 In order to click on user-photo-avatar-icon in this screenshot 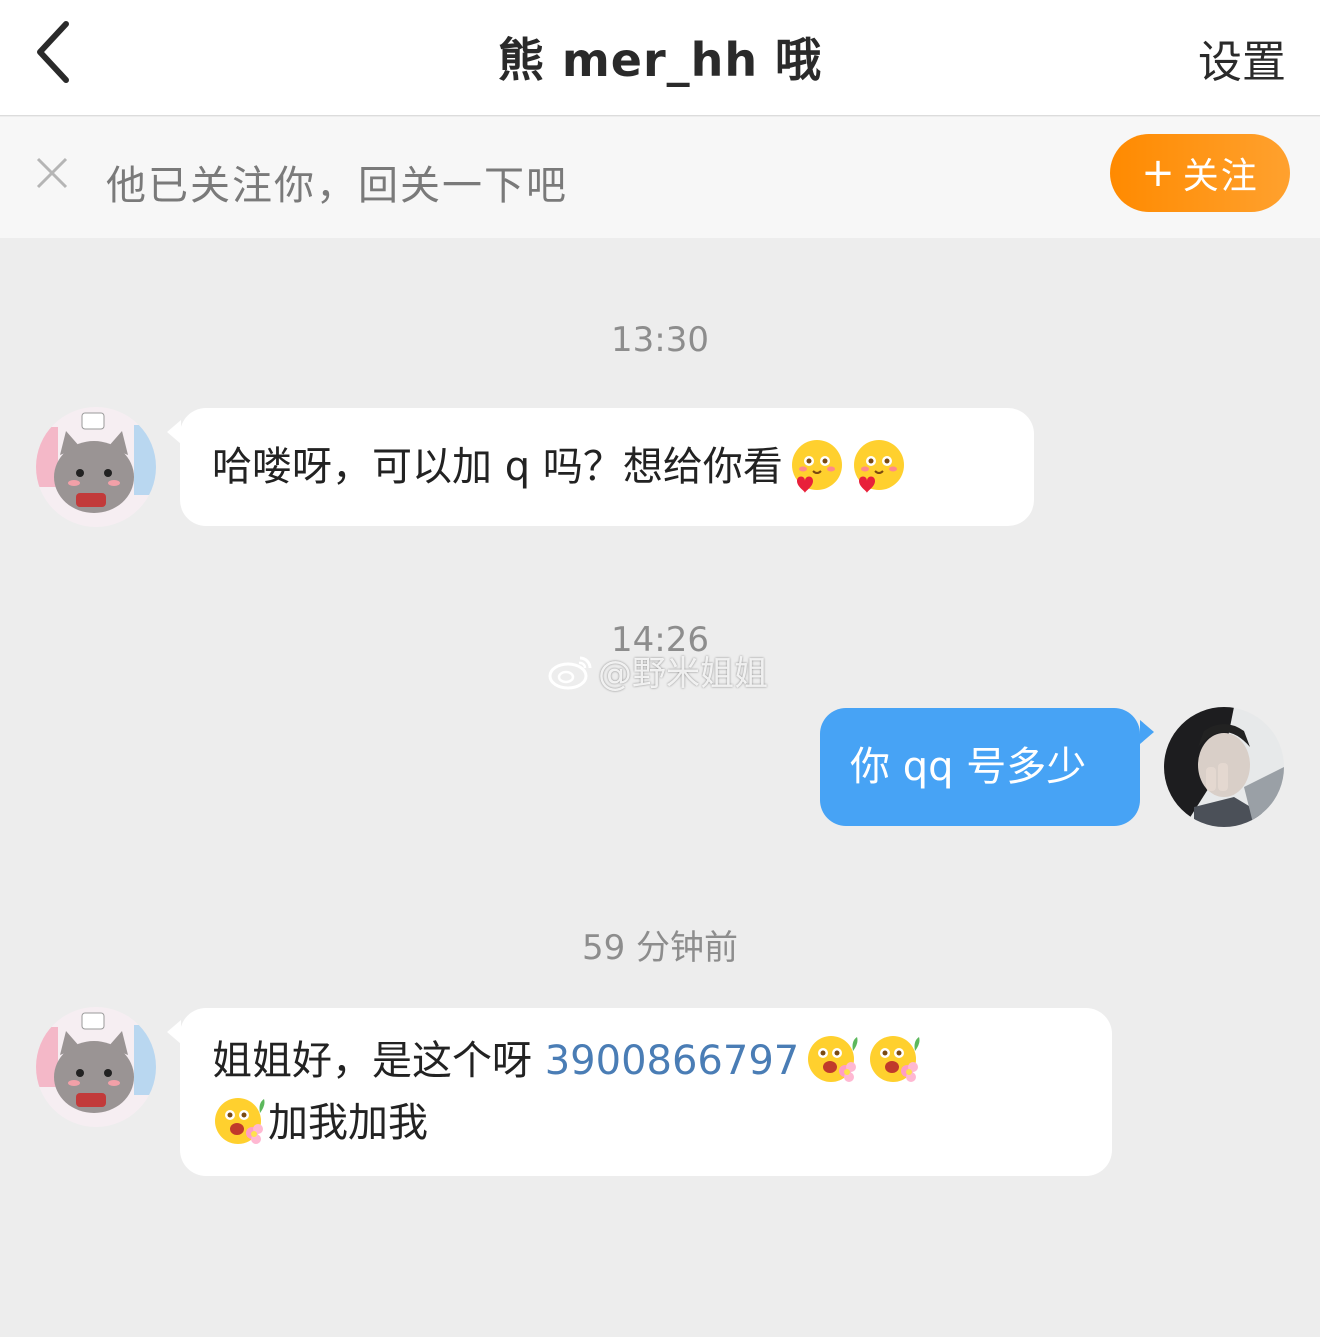, I will do `click(1224, 767)`.